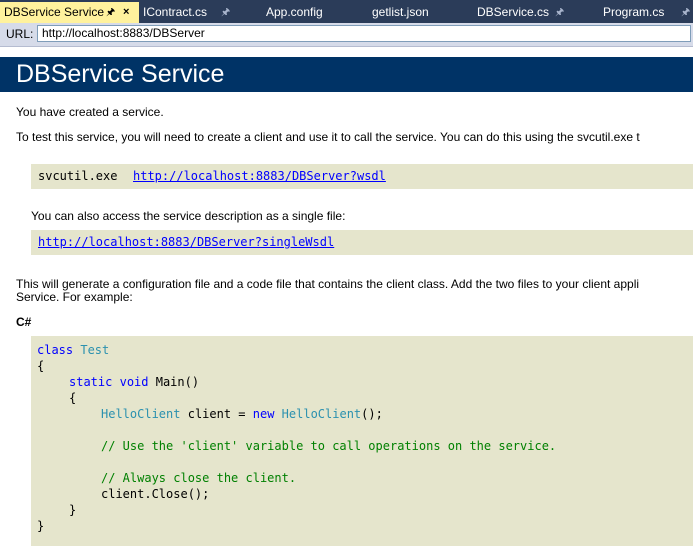 Image resolution: width=693 pixels, height=546 pixels. Describe the element at coordinates (177, 382) in the screenshot. I see `main-signature: Main()` at that location.